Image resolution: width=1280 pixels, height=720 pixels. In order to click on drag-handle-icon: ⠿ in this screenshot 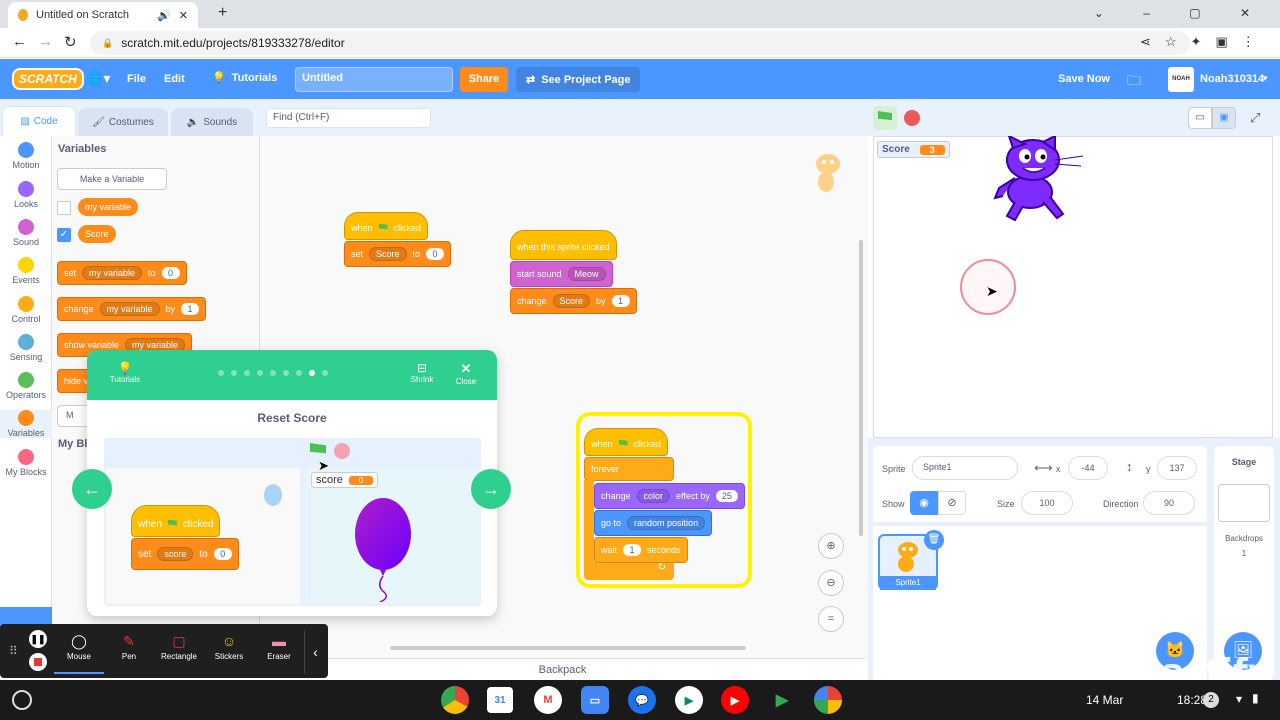, I will do `click(13, 651)`.